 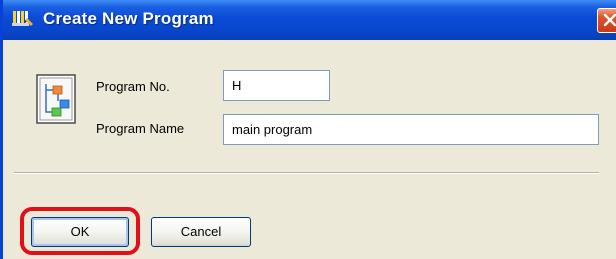 I want to click on program-name-field, so click(x=411, y=129).